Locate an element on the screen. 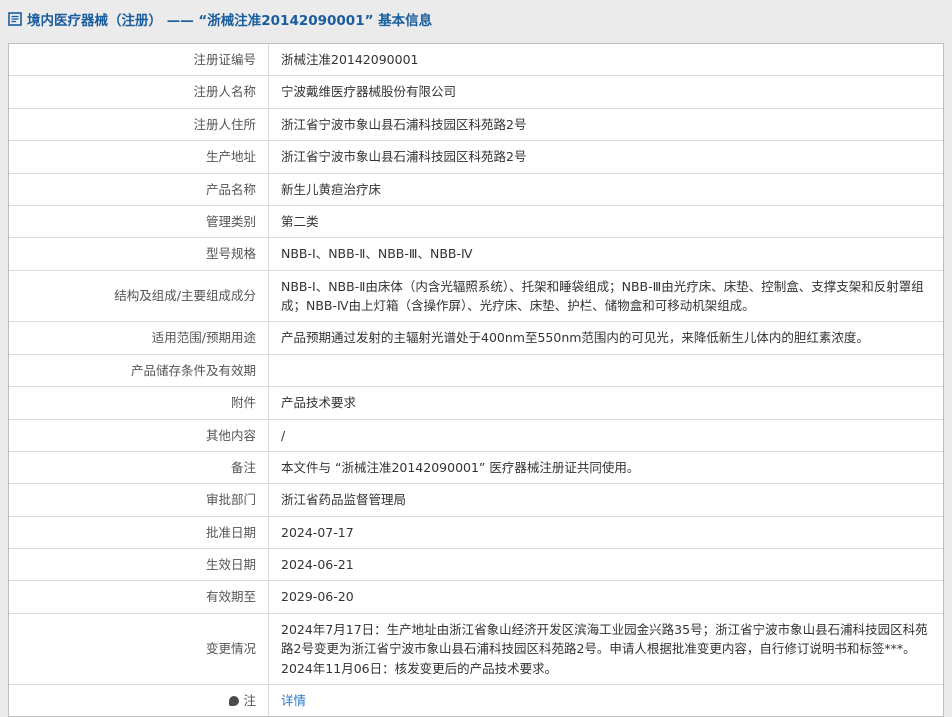 The image size is (952, 717). row-value: 产品技术要求 is located at coordinates (319, 403).